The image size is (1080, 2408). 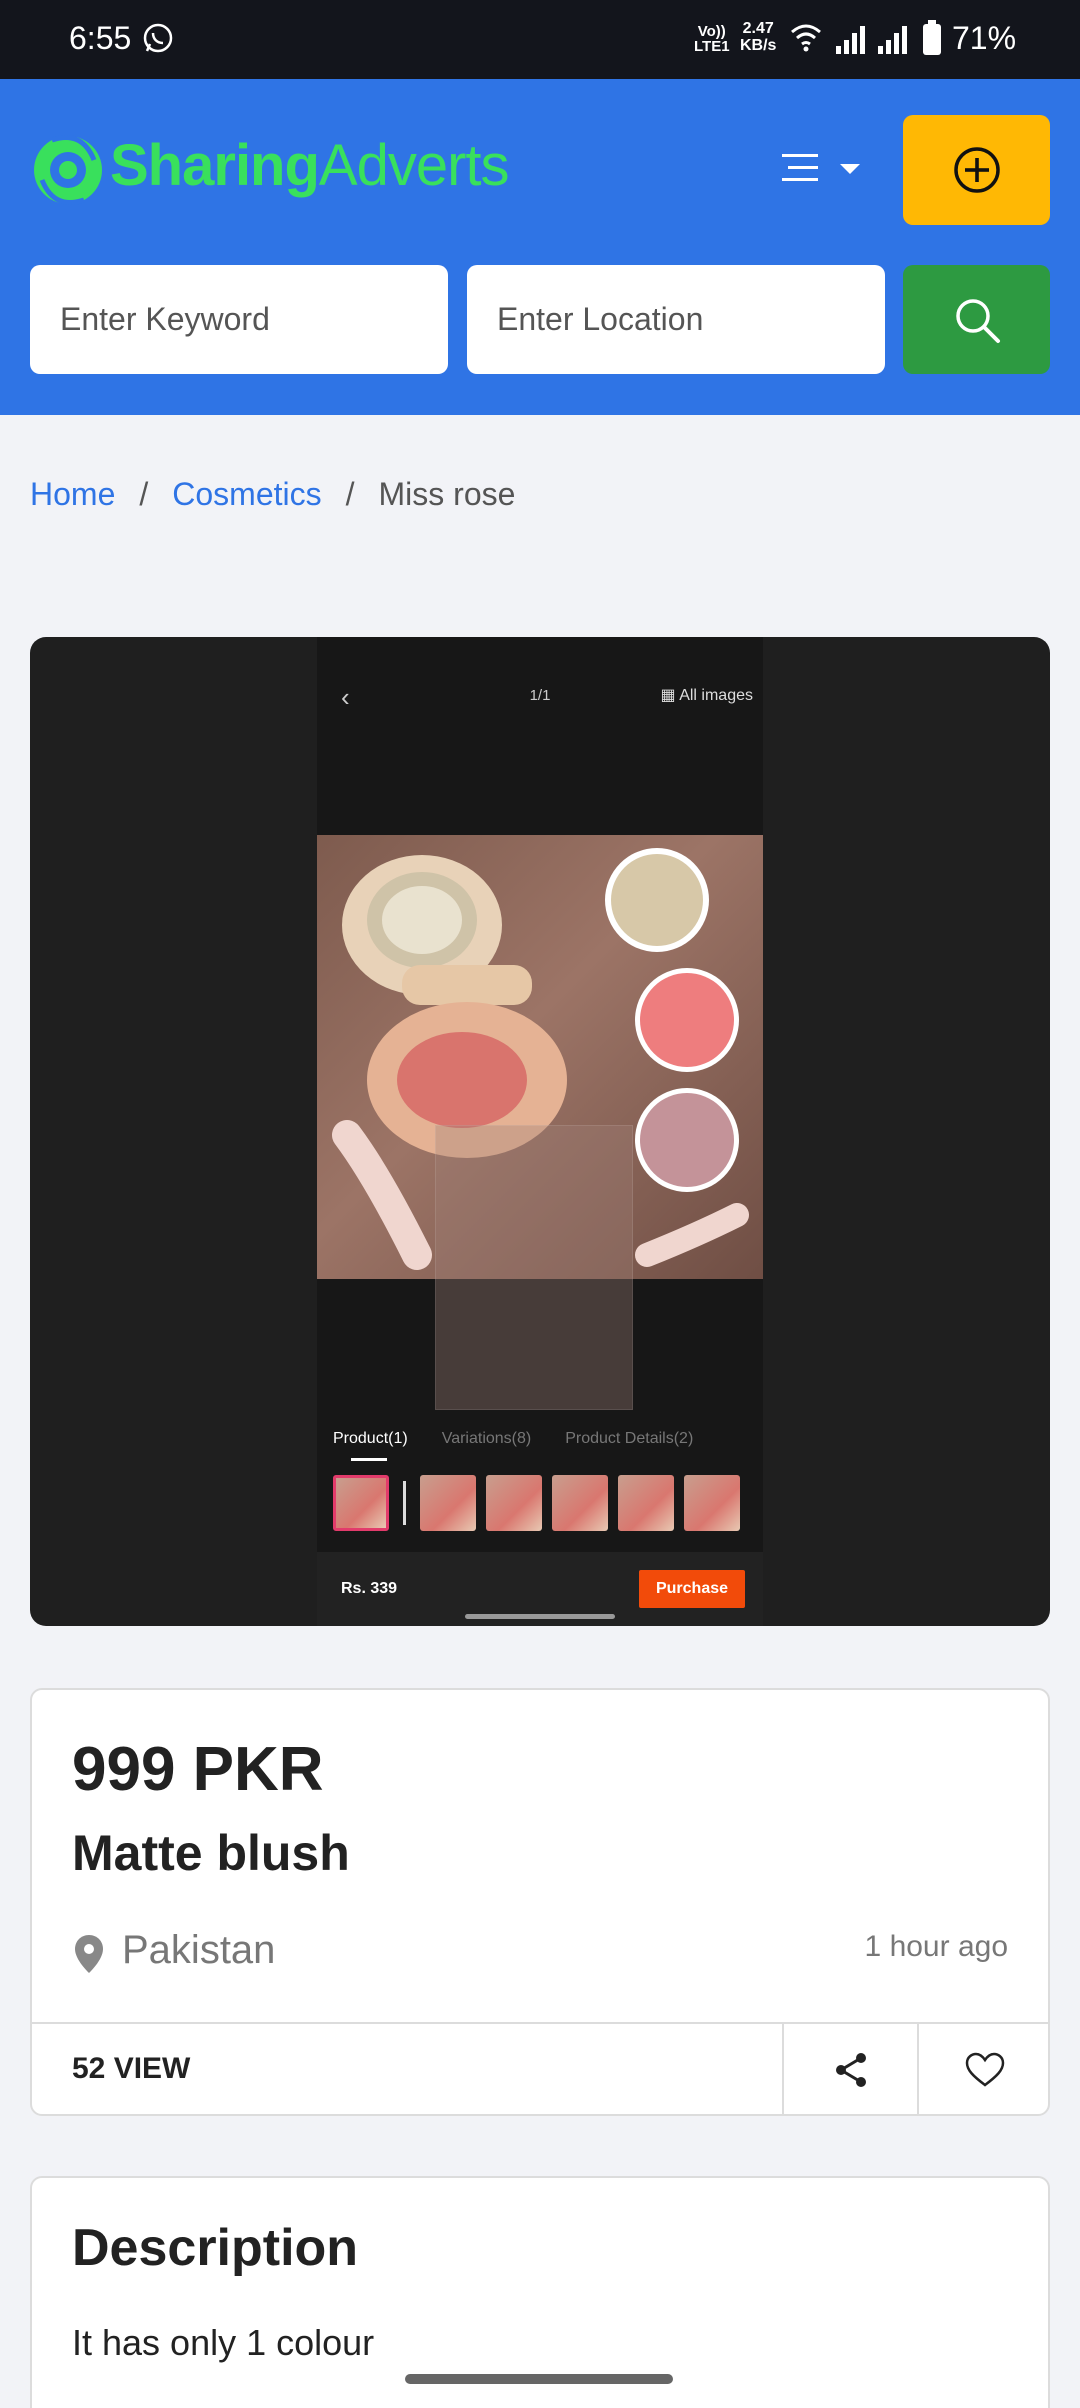 I want to click on network-speed: 2.47 KB/s, so click(x=758, y=37).